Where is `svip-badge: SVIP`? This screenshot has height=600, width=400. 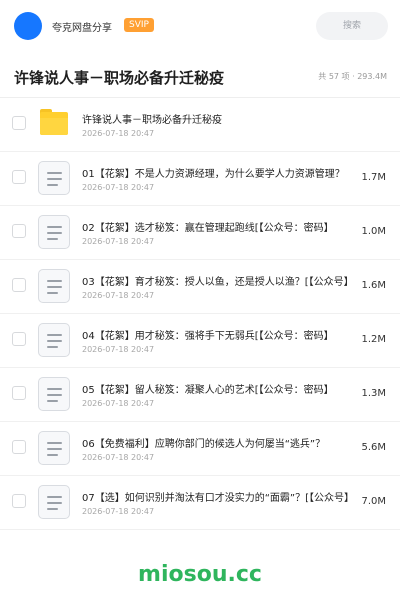 svip-badge: SVIP is located at coordinates (139, 25).